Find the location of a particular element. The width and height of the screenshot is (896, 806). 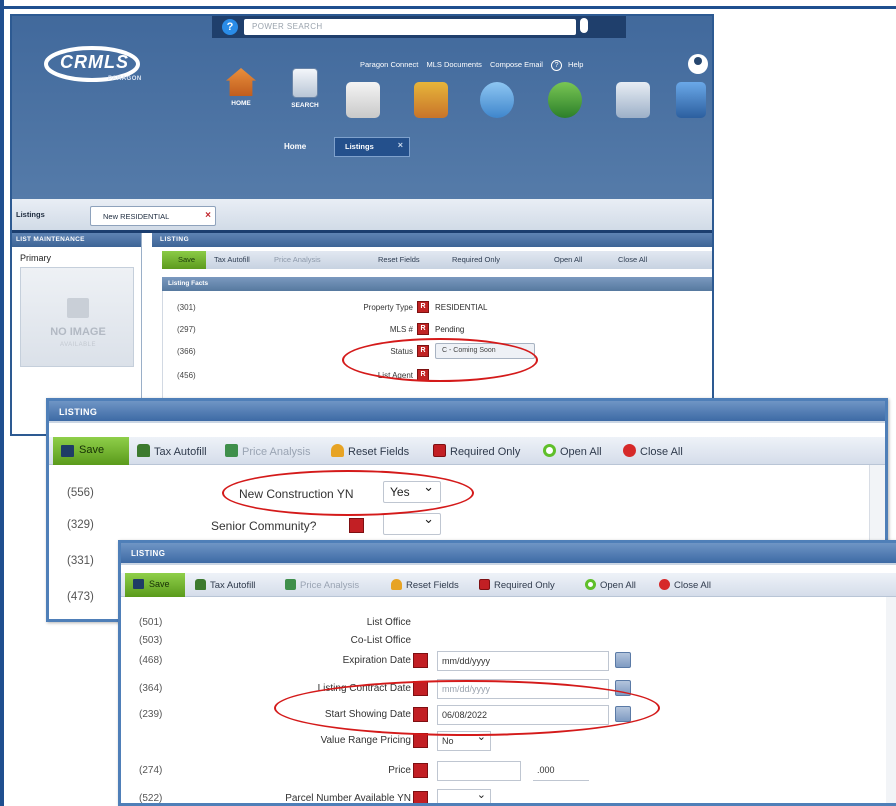

field-code: (331) is located at coordinates (80, 561).